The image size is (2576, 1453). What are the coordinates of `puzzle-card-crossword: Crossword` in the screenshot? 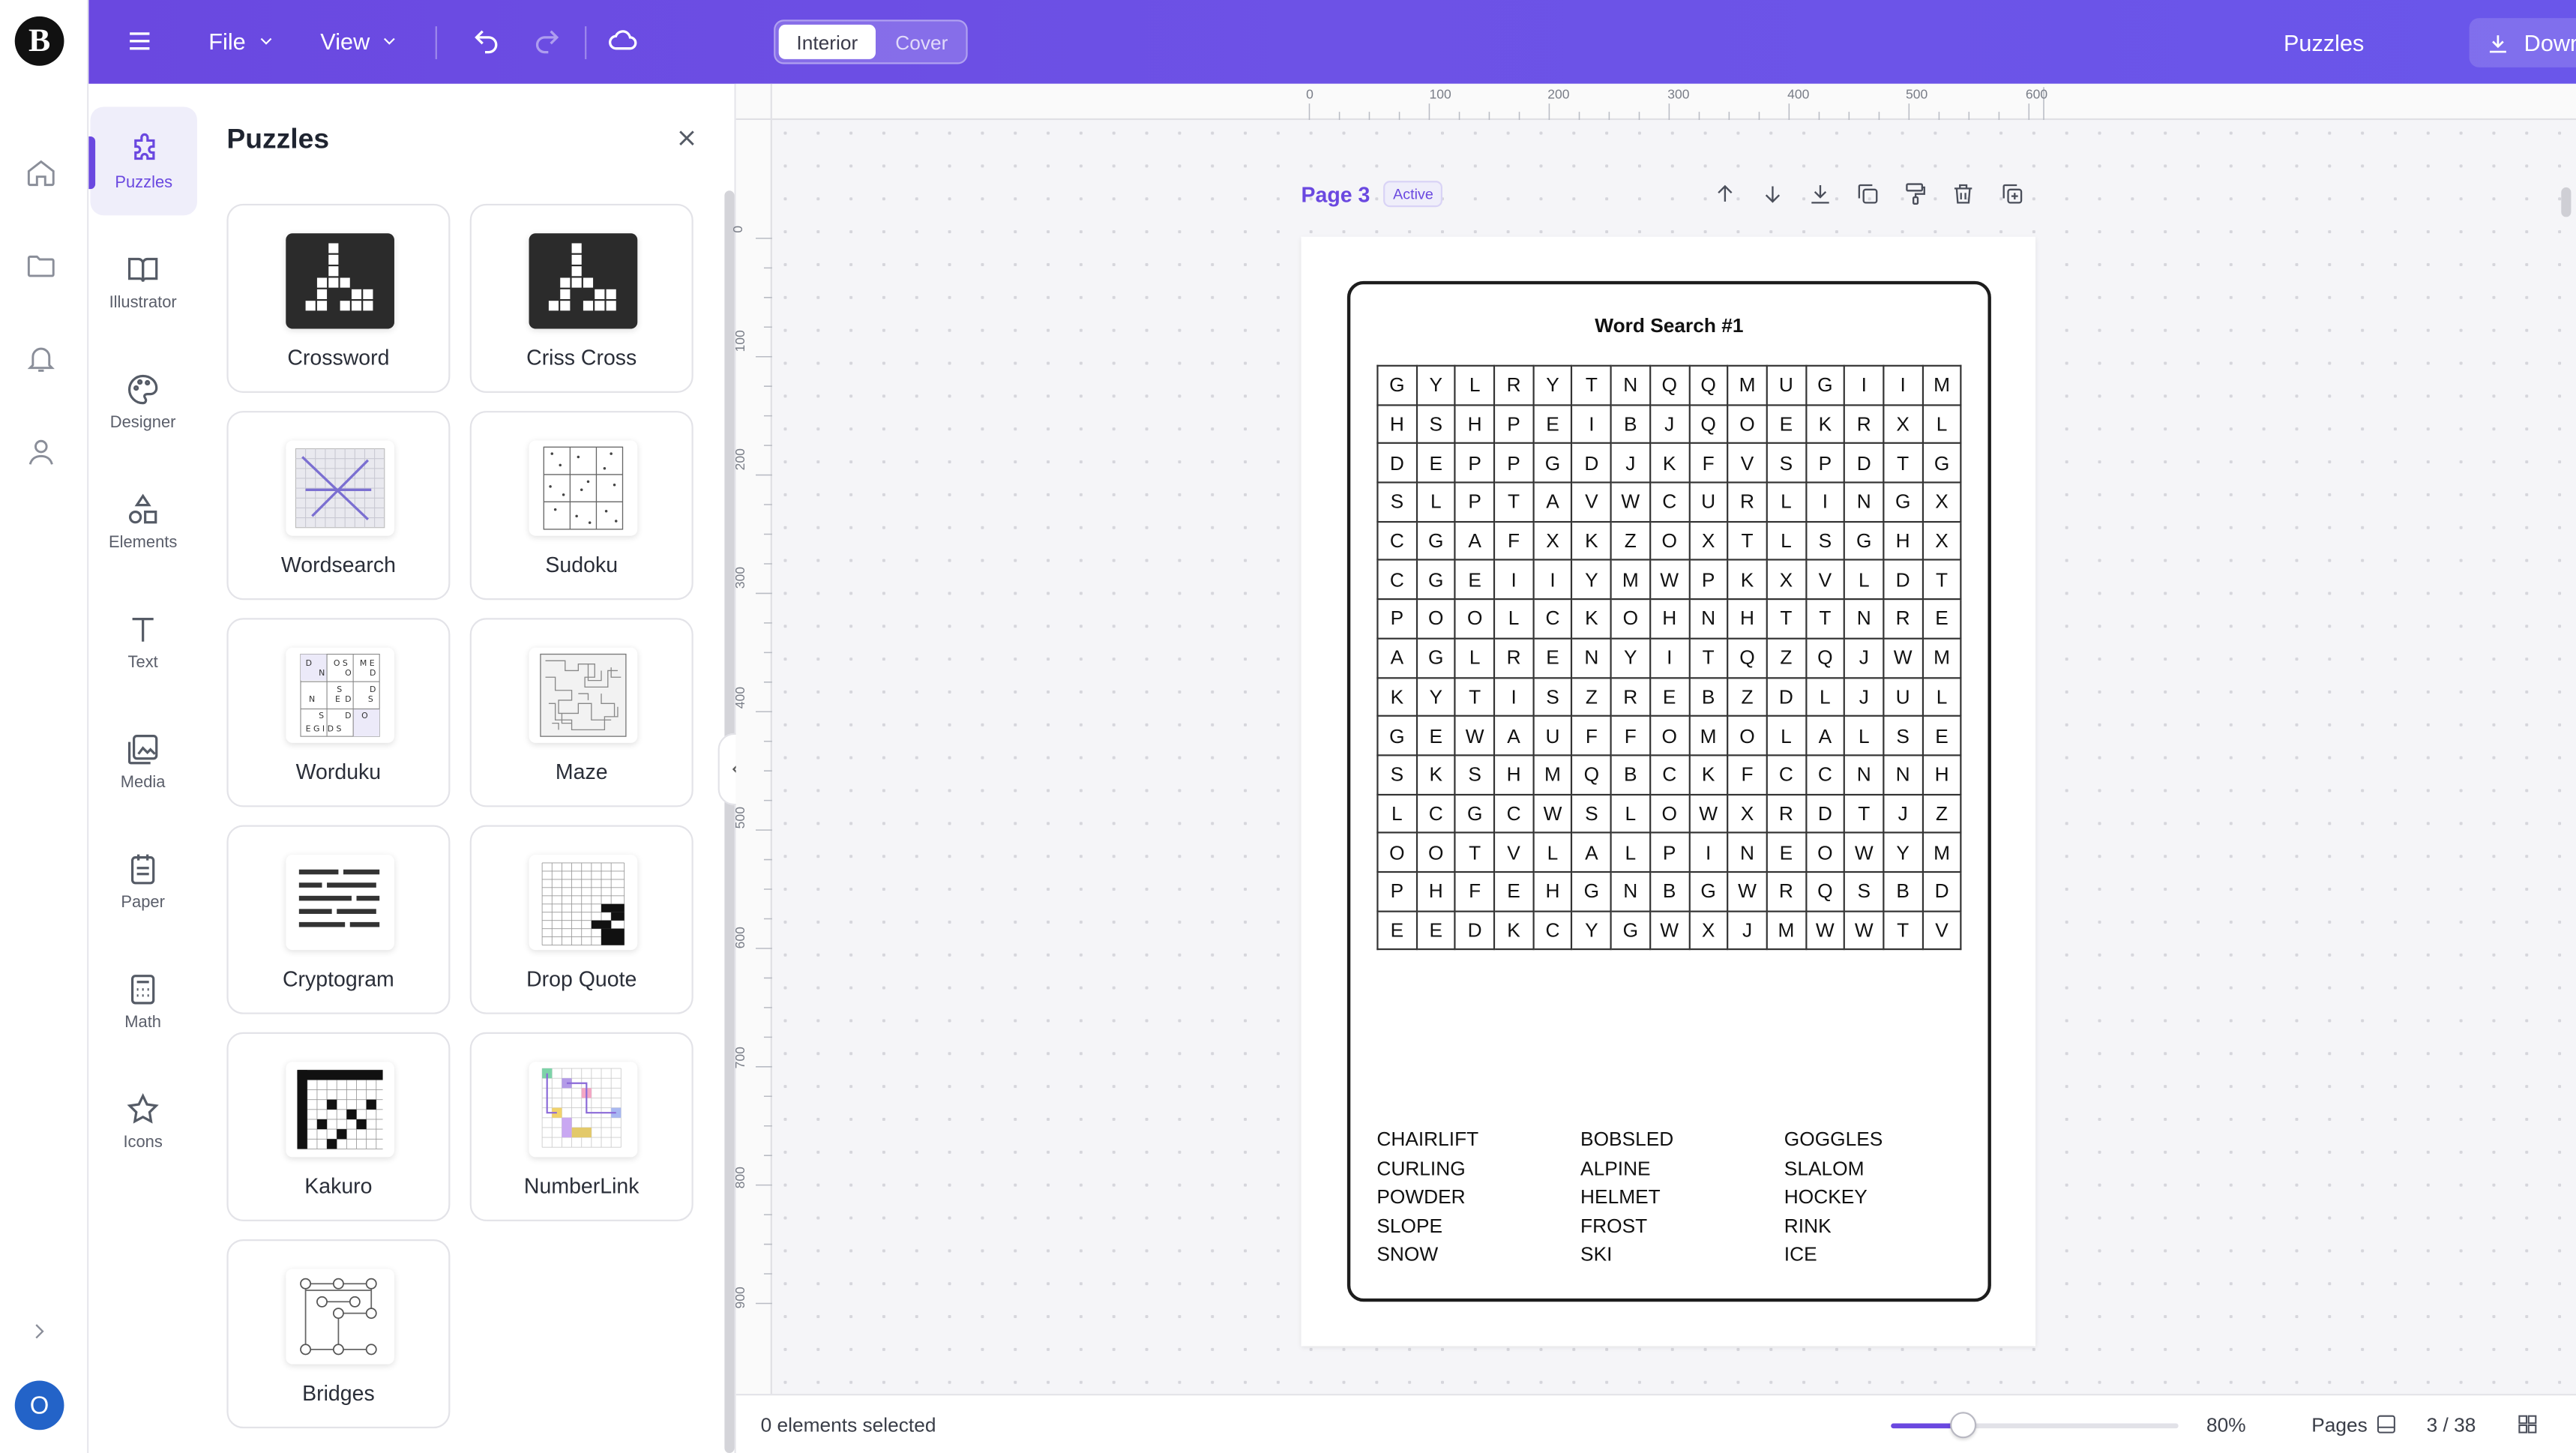 It's located at (338, 298).